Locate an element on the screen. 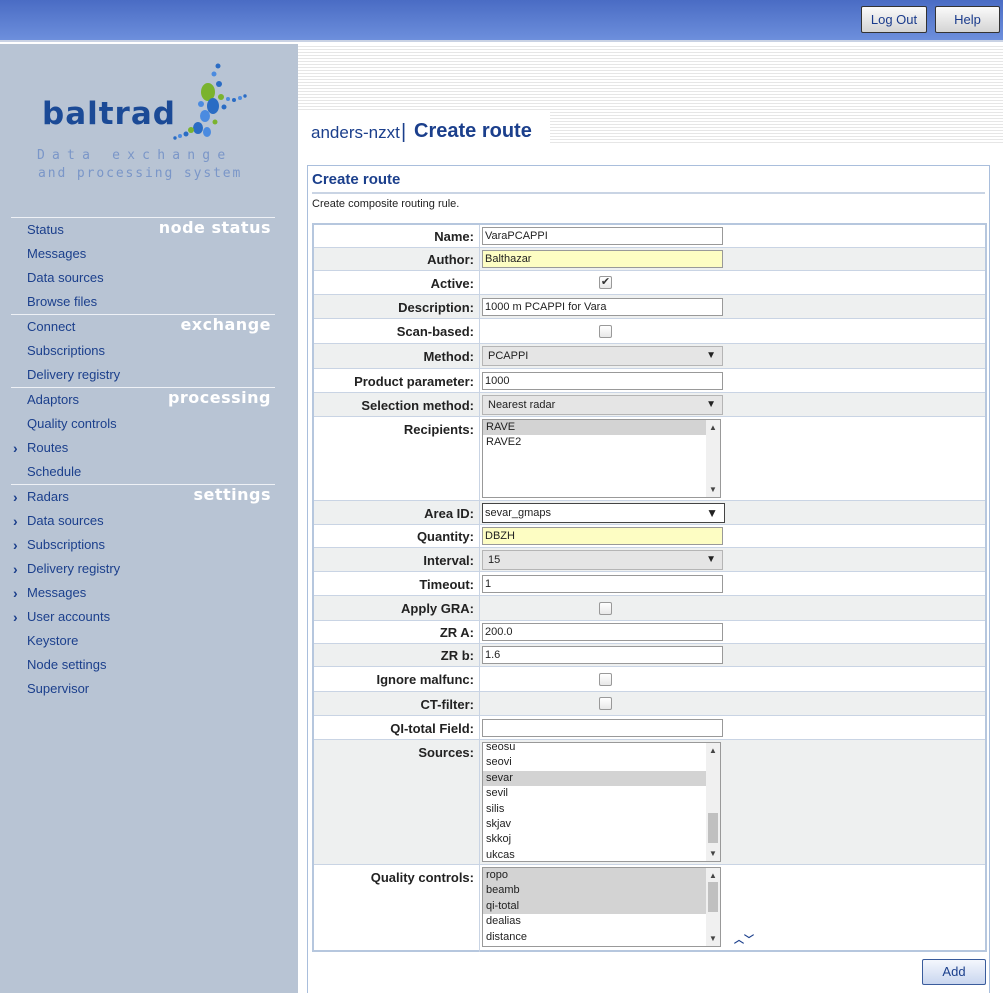 The image size is (1003, 993). node-name: anders-nzxt is located at coordinates (355, 132).